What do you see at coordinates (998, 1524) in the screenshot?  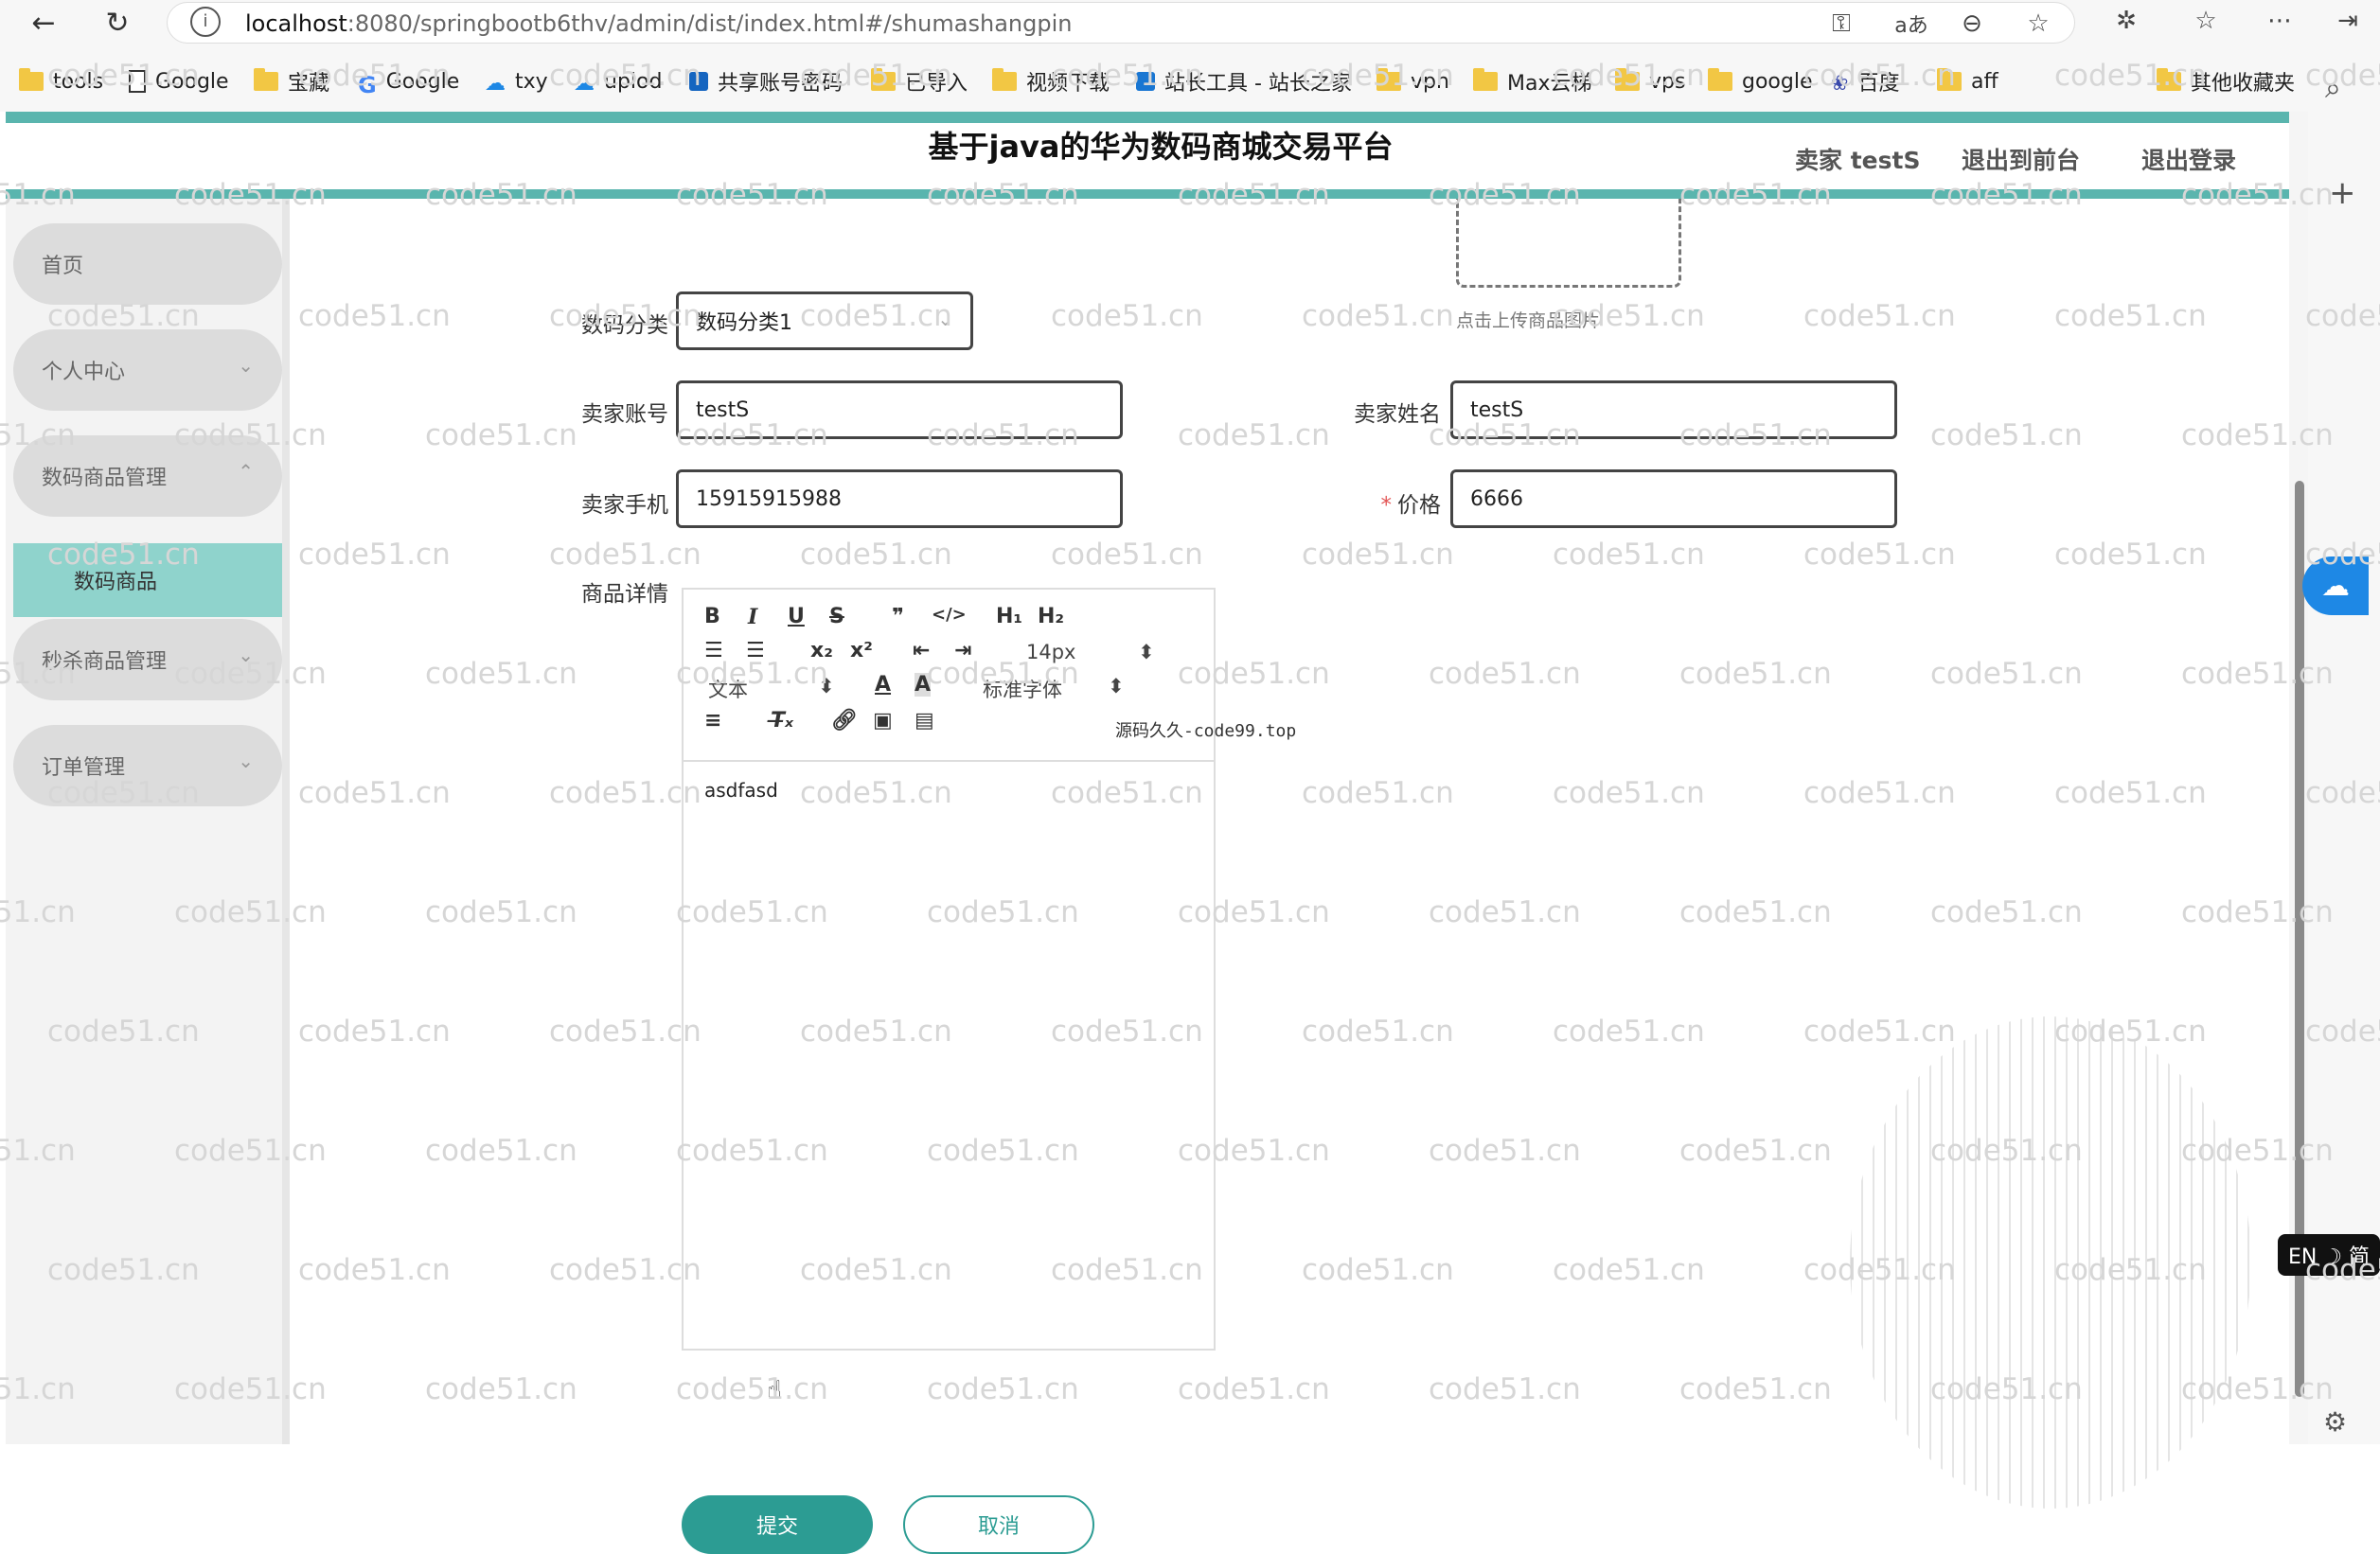 I see `cancel-button: 取消` at bounding box center [998, 1524].